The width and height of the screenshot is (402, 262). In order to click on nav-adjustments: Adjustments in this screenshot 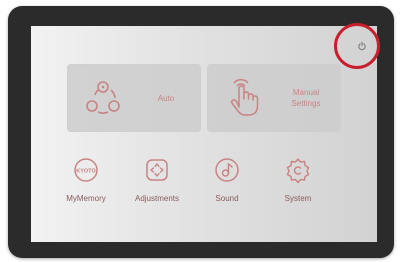, I will do `click(157, 179)`.